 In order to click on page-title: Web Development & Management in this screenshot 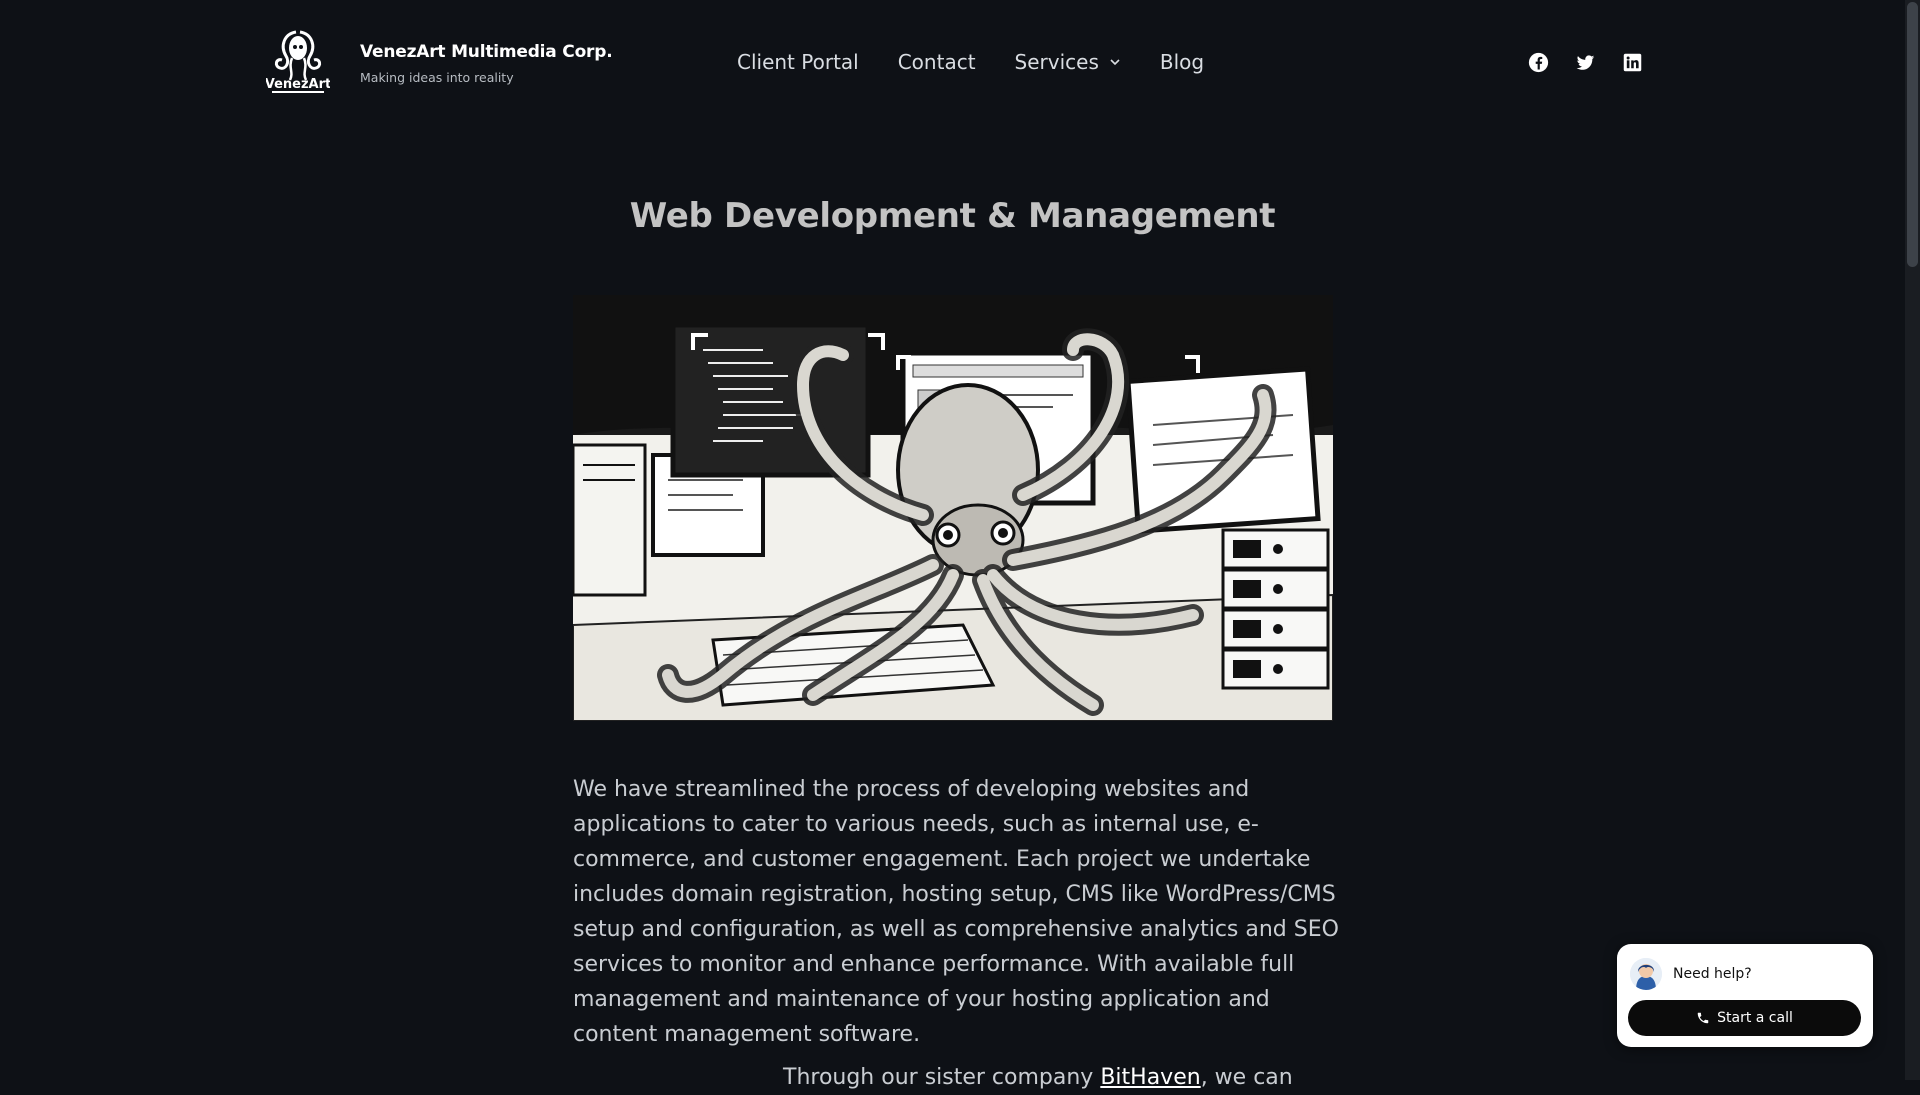, I will do `click(952, 216)`.